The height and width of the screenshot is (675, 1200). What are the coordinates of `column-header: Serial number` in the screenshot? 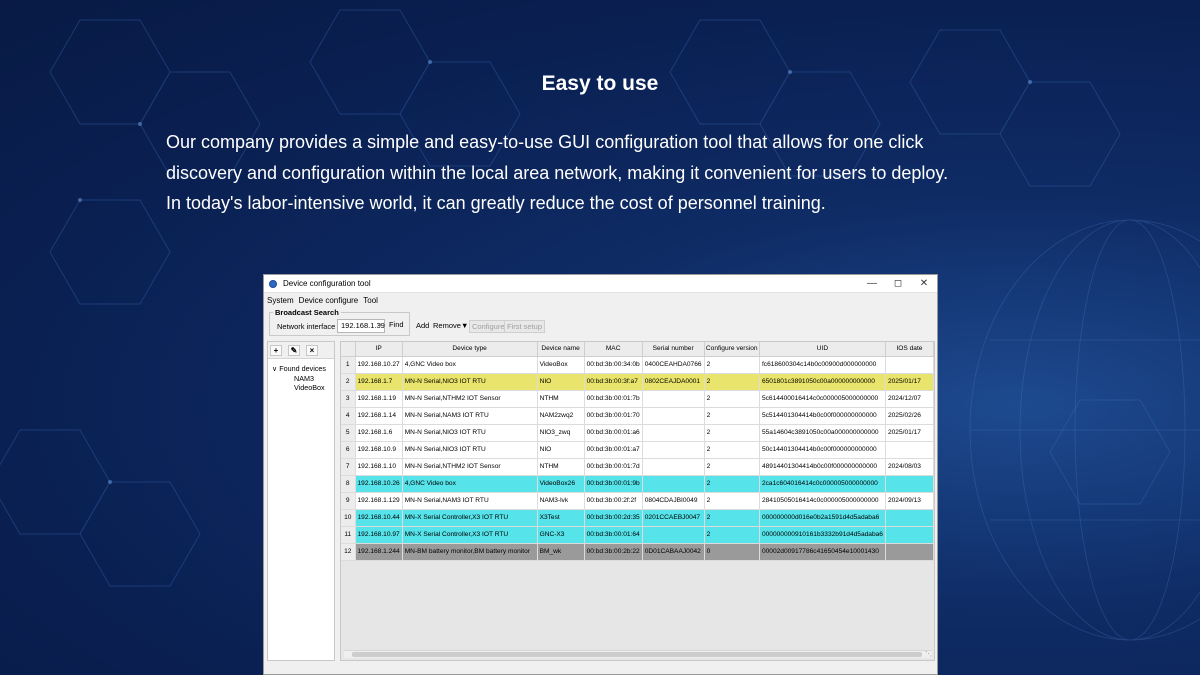 It's located at (673, 349).